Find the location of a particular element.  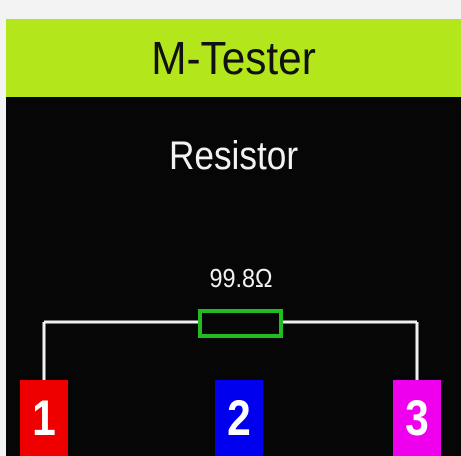

pin-3-marker: 3 is located at coordinates (417, 418).